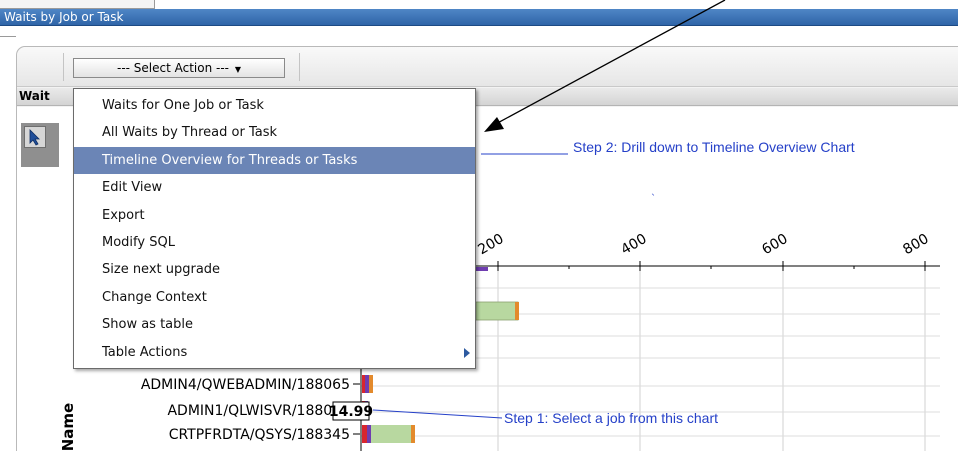 The height and width of the screenshot is (451, 958). Describe the element at coordinates (123, 215) in the screenshot. I see `menu-item-label: Export` at that location.